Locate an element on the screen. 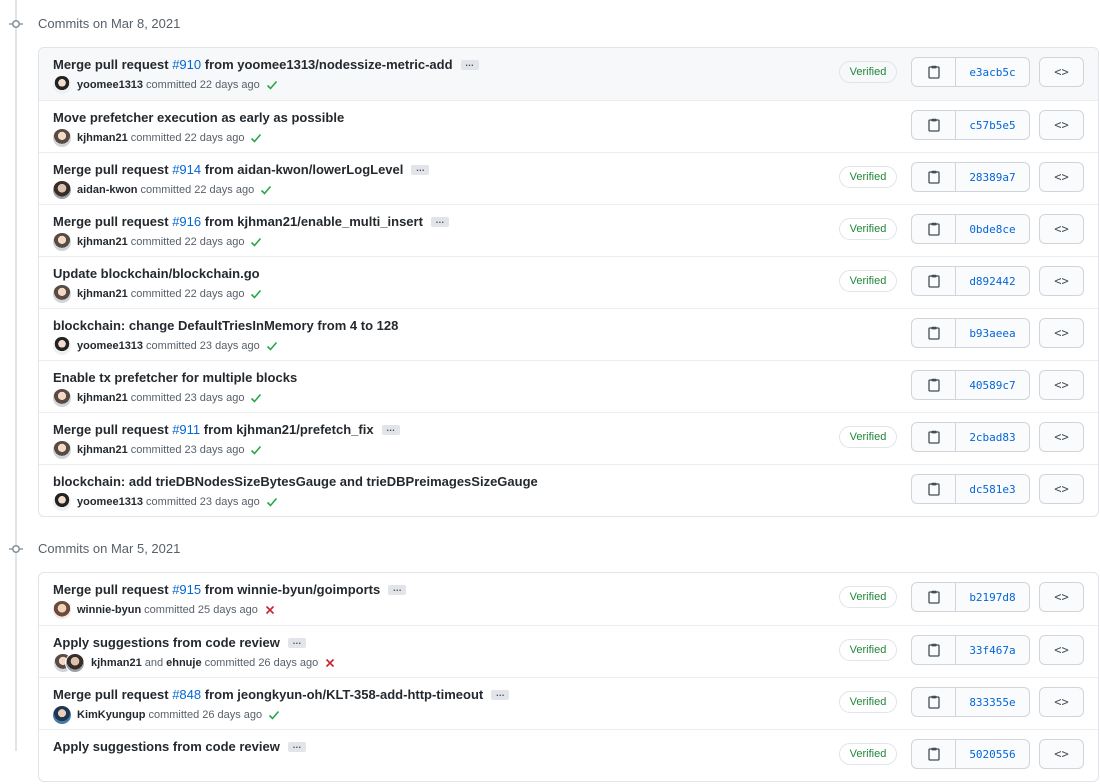  commit-sha-link: 33f467a is located at coordinates (993, 650).